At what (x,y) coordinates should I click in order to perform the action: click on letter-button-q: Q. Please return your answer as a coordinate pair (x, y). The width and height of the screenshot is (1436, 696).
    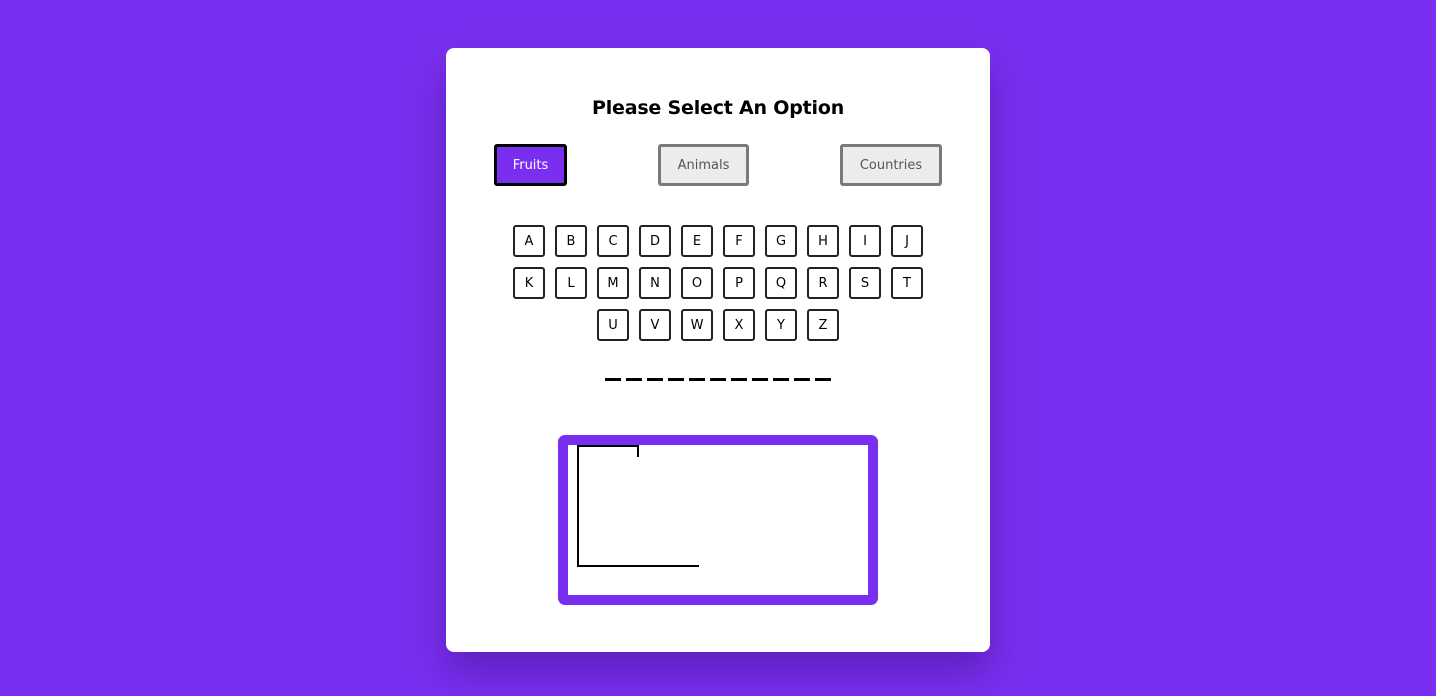
    Looking at the image, I should click on (781, 283).